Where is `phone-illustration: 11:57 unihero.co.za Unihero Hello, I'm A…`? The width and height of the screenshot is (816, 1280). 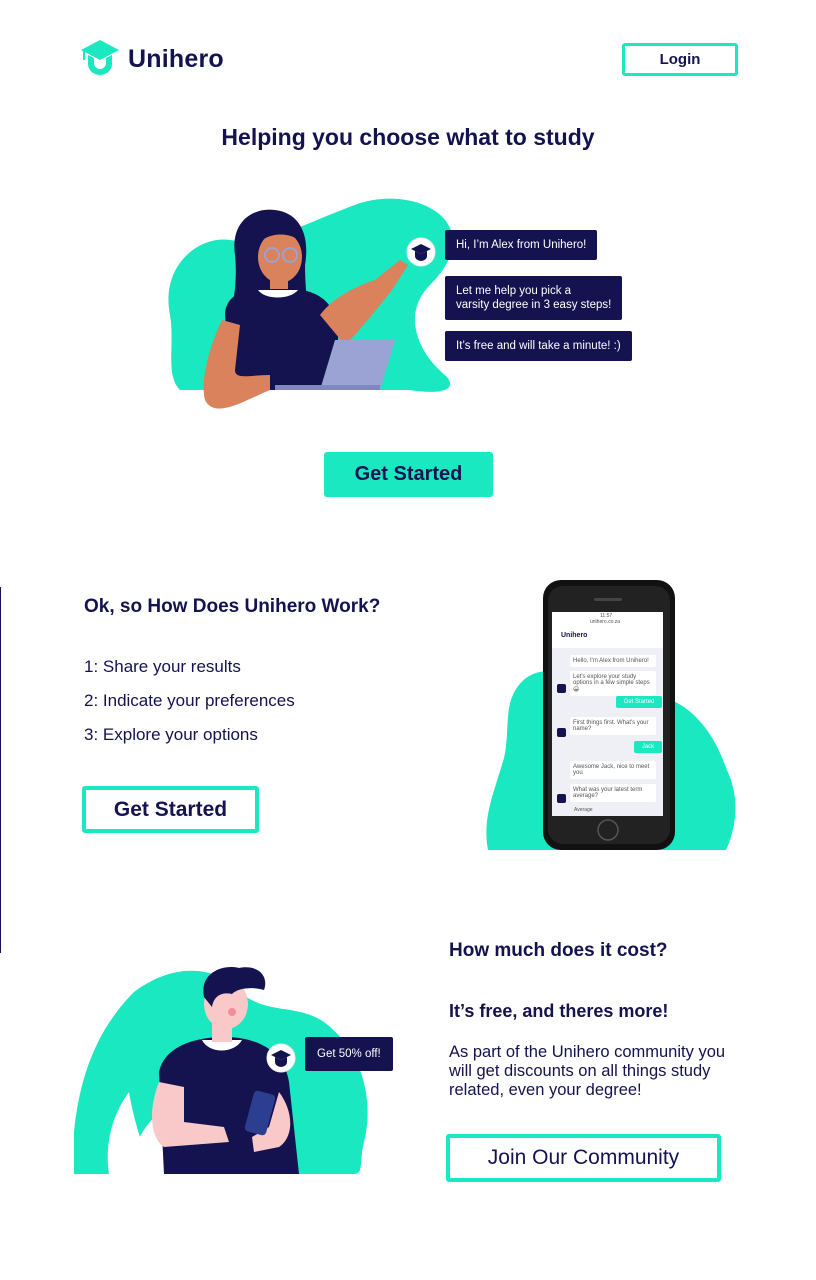 phone-illustration: 11:57 unihero.co.za Unihero Hello, I'm A… is located at coordinates (611, 715).